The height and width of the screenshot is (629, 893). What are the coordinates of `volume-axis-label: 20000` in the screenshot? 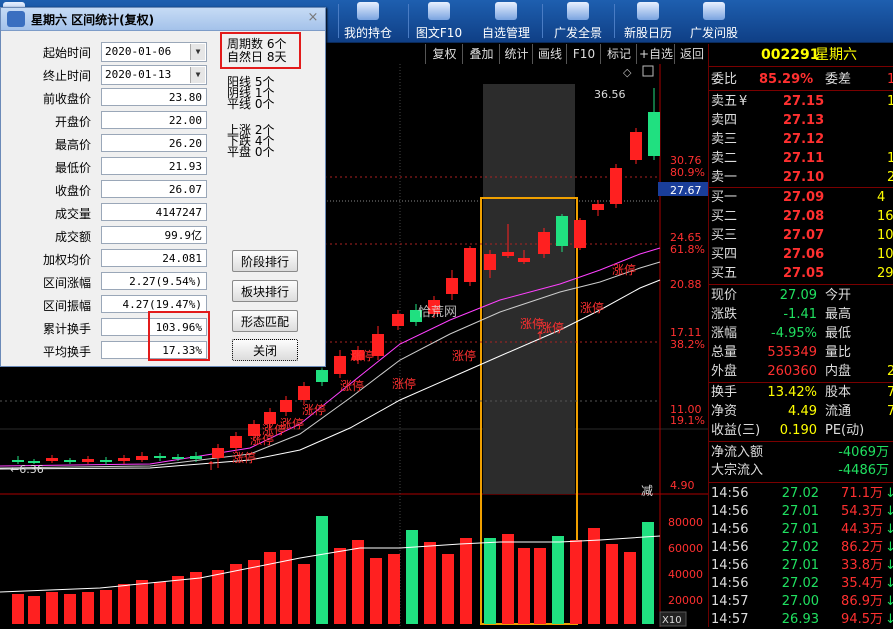 It's located at (685, 600).